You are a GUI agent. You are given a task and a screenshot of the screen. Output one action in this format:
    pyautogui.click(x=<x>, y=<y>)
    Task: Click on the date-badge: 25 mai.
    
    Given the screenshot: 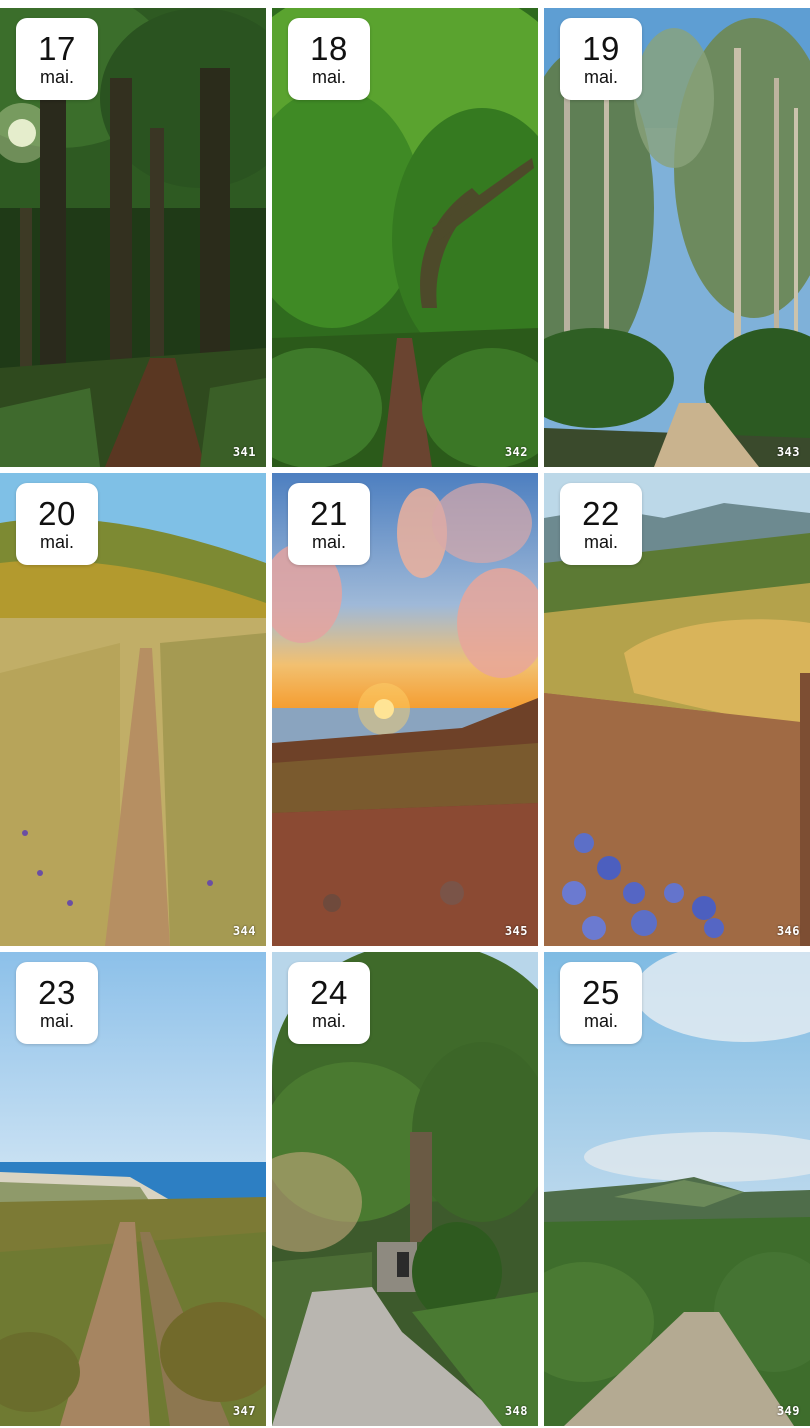 What is the action you would take?
    pyautogui.click(x=601, y=1003)
    